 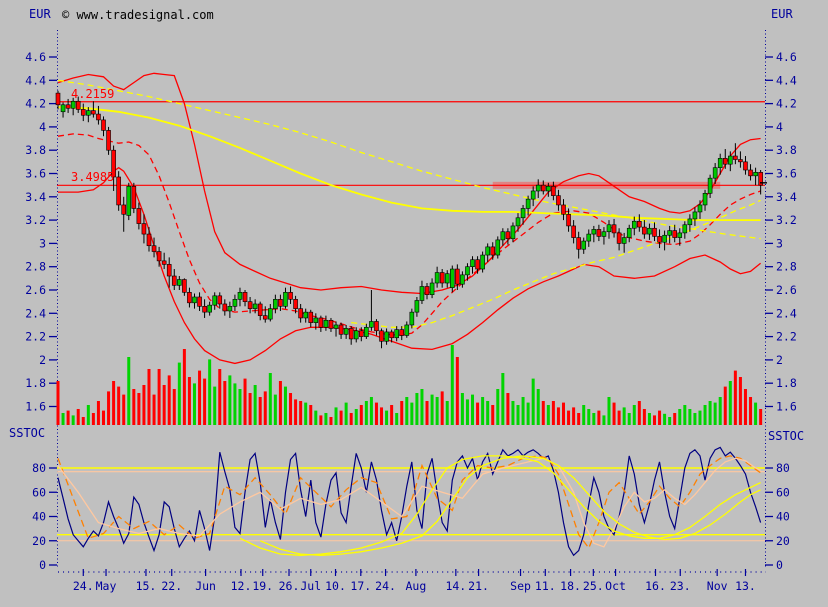 What do you see at coordinates (786, 436) in the screenshot?
I see `stoch-panel-label-right: SSTOC` at bounding box center [786, 436].